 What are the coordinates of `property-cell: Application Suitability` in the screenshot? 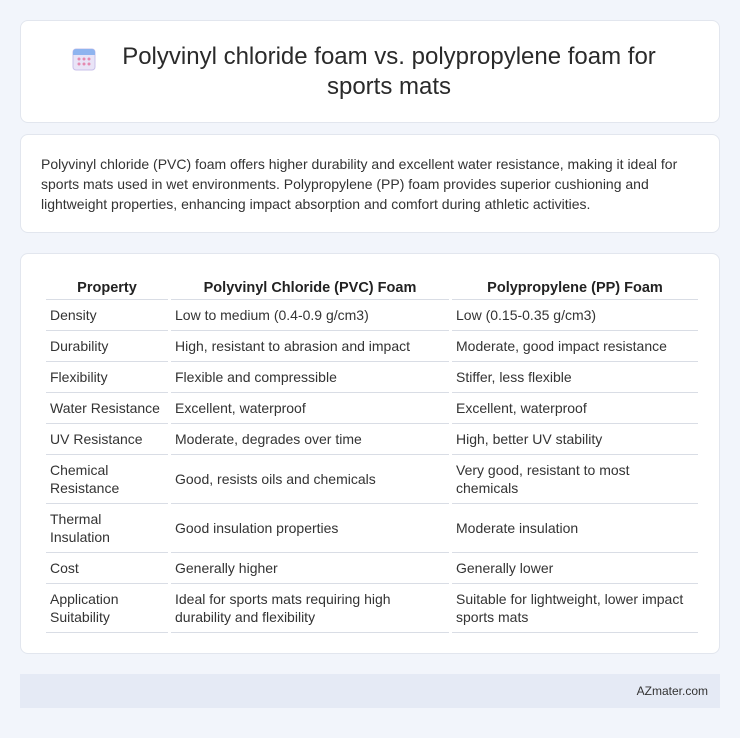 It's located at (107, 608).